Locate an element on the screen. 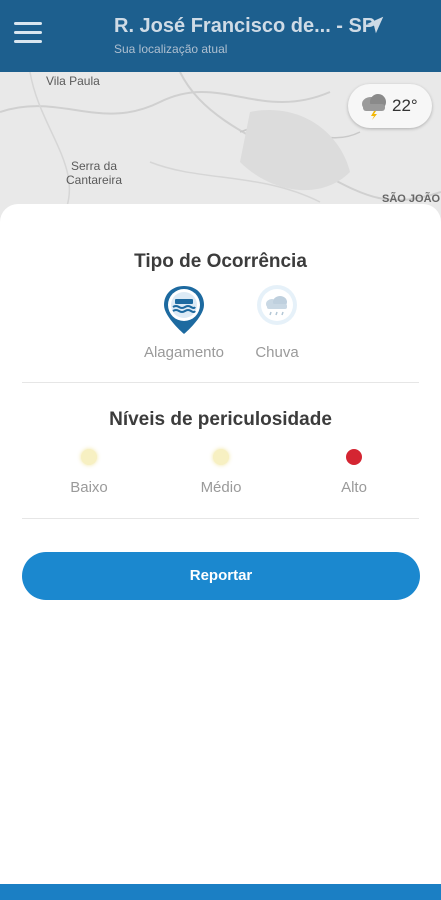  weather-temperature: 22° is located at coordinates (405, 105).